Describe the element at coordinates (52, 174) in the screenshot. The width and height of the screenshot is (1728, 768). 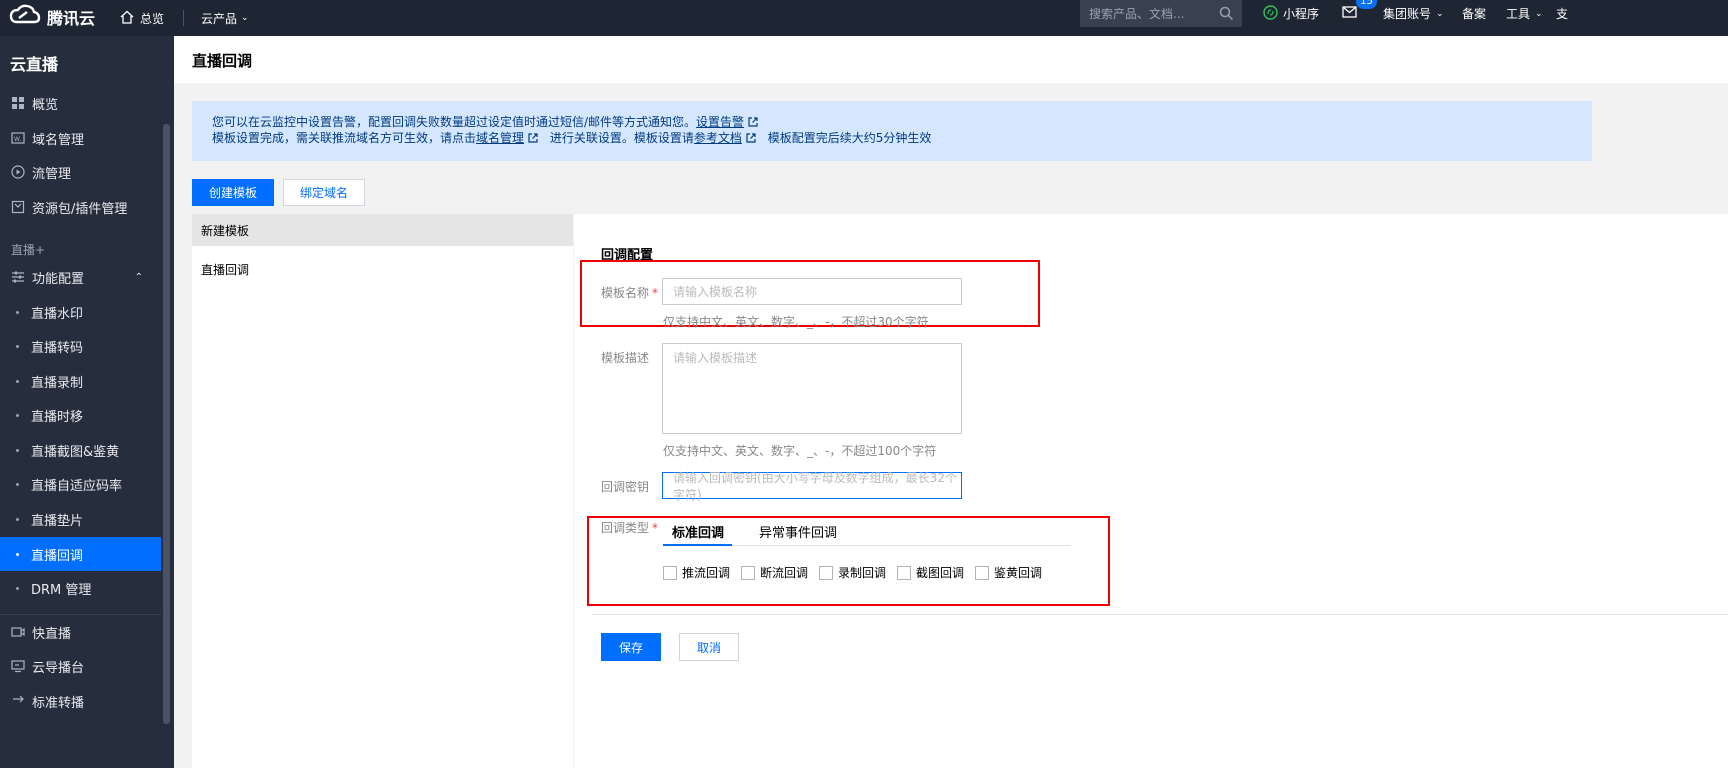
I see `sidebar-item-label: 流管理` at that location.